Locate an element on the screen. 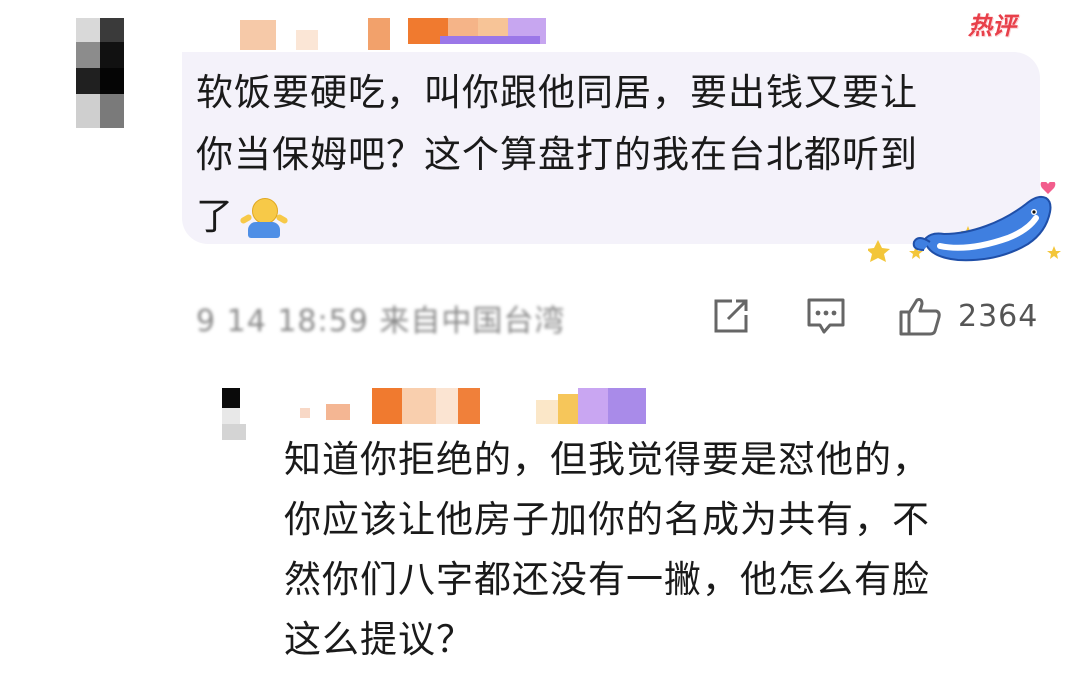  reply-line: 你应该让他房子加你的名成为共有，不 is located at coordinates (607, 519).